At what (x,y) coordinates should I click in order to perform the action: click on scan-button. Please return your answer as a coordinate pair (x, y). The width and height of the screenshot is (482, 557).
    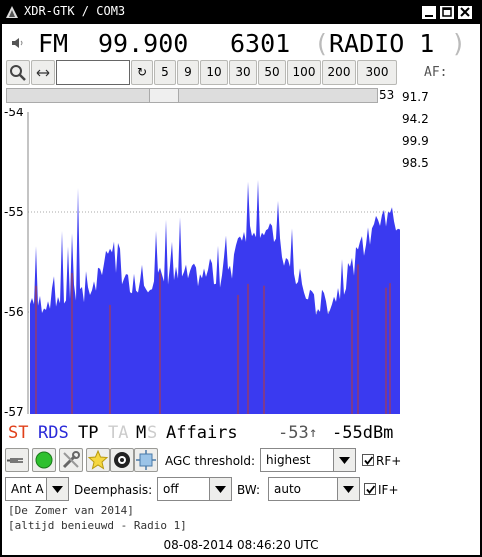
    Looking at the image, I should click on (122, 460).